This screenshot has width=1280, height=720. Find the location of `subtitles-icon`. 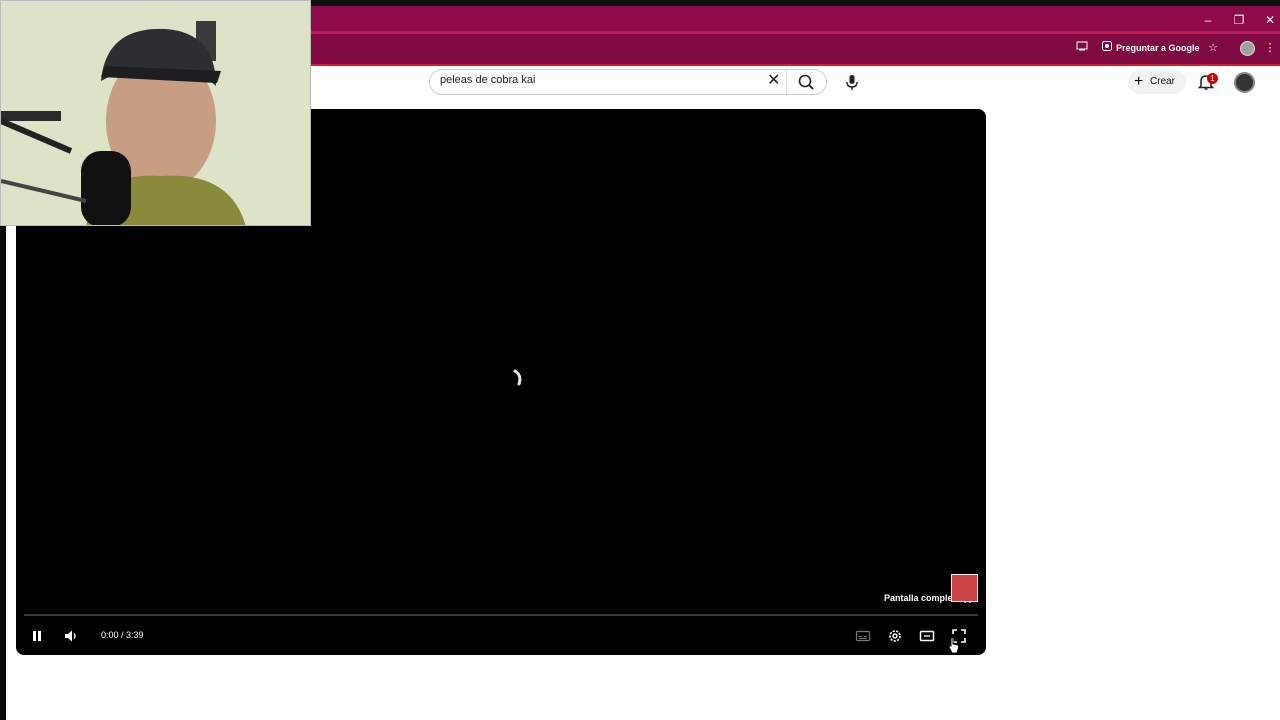

subtitles-icon is located at coordinates (863, 636).